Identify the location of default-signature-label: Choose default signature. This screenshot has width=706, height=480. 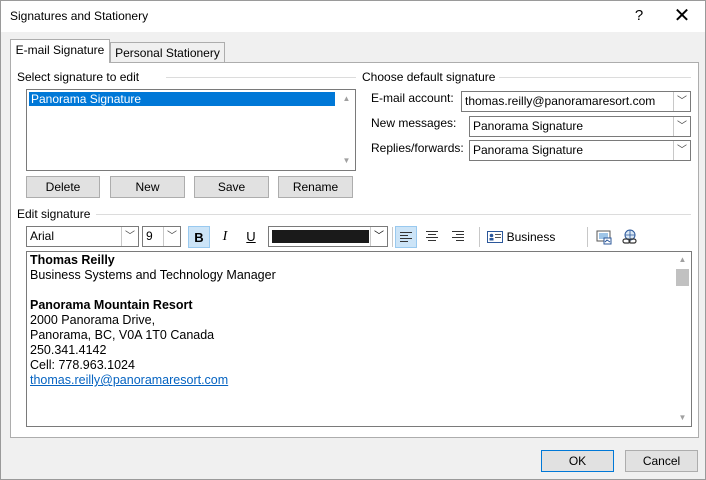
(429, 77).